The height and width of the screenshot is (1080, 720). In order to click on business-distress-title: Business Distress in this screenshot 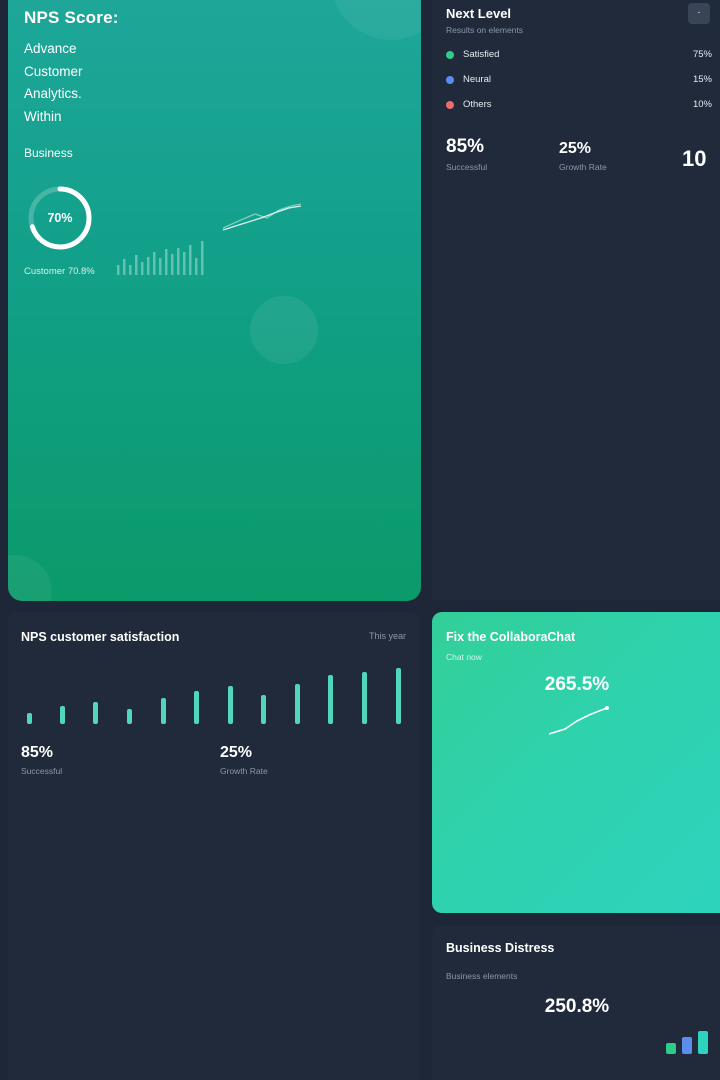, I will do `click(500, 948)`.